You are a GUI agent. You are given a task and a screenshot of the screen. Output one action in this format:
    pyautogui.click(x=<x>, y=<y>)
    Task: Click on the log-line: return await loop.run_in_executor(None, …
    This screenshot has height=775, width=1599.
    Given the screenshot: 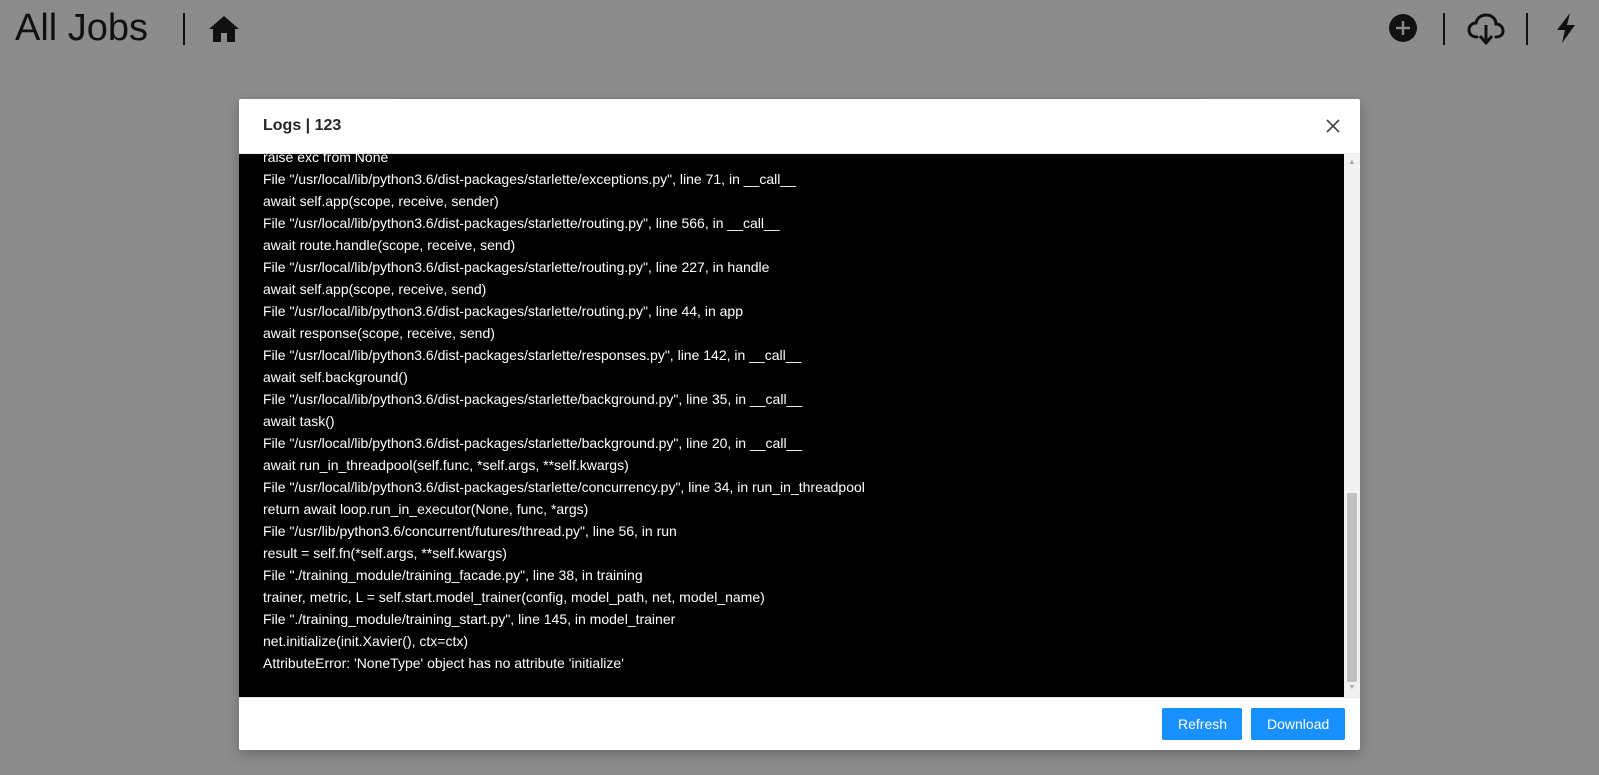 What is the action you would take?
    pyautogui.click(x=426, y=509)
    